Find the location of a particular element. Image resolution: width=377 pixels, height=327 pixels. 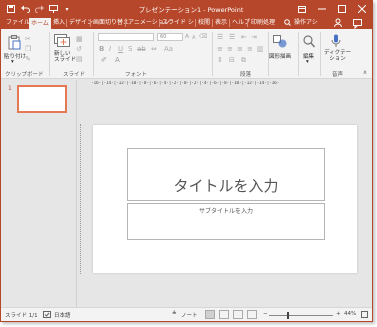

reset-icon: ↺ is located at coordinates (79, 49).